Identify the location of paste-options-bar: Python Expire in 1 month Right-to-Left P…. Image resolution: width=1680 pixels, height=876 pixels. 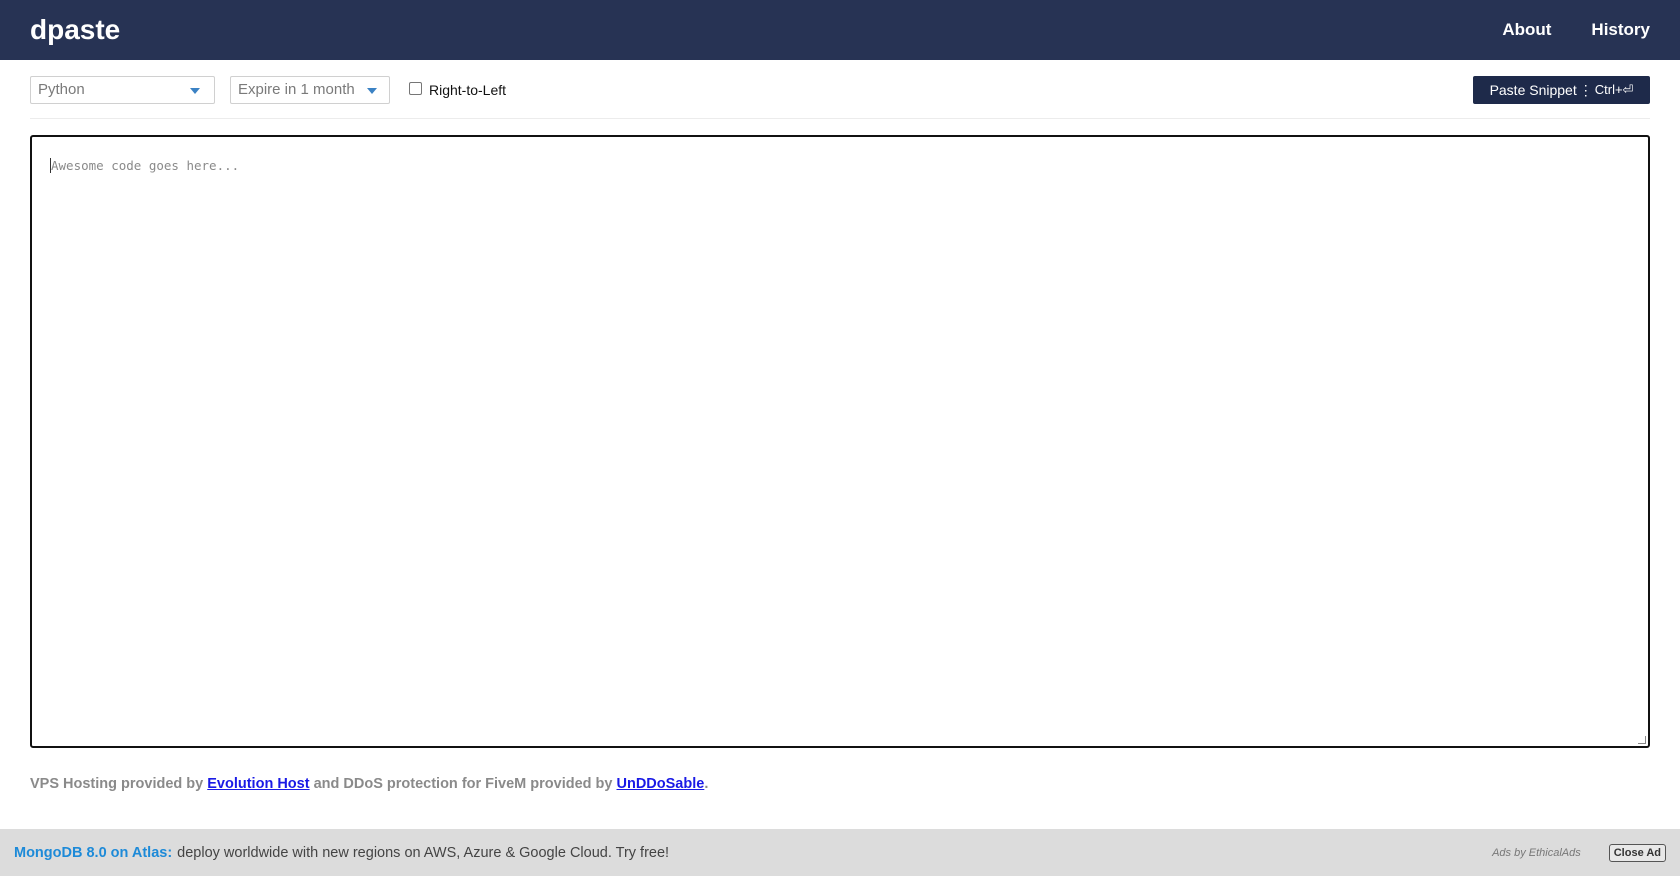
(840, 90).